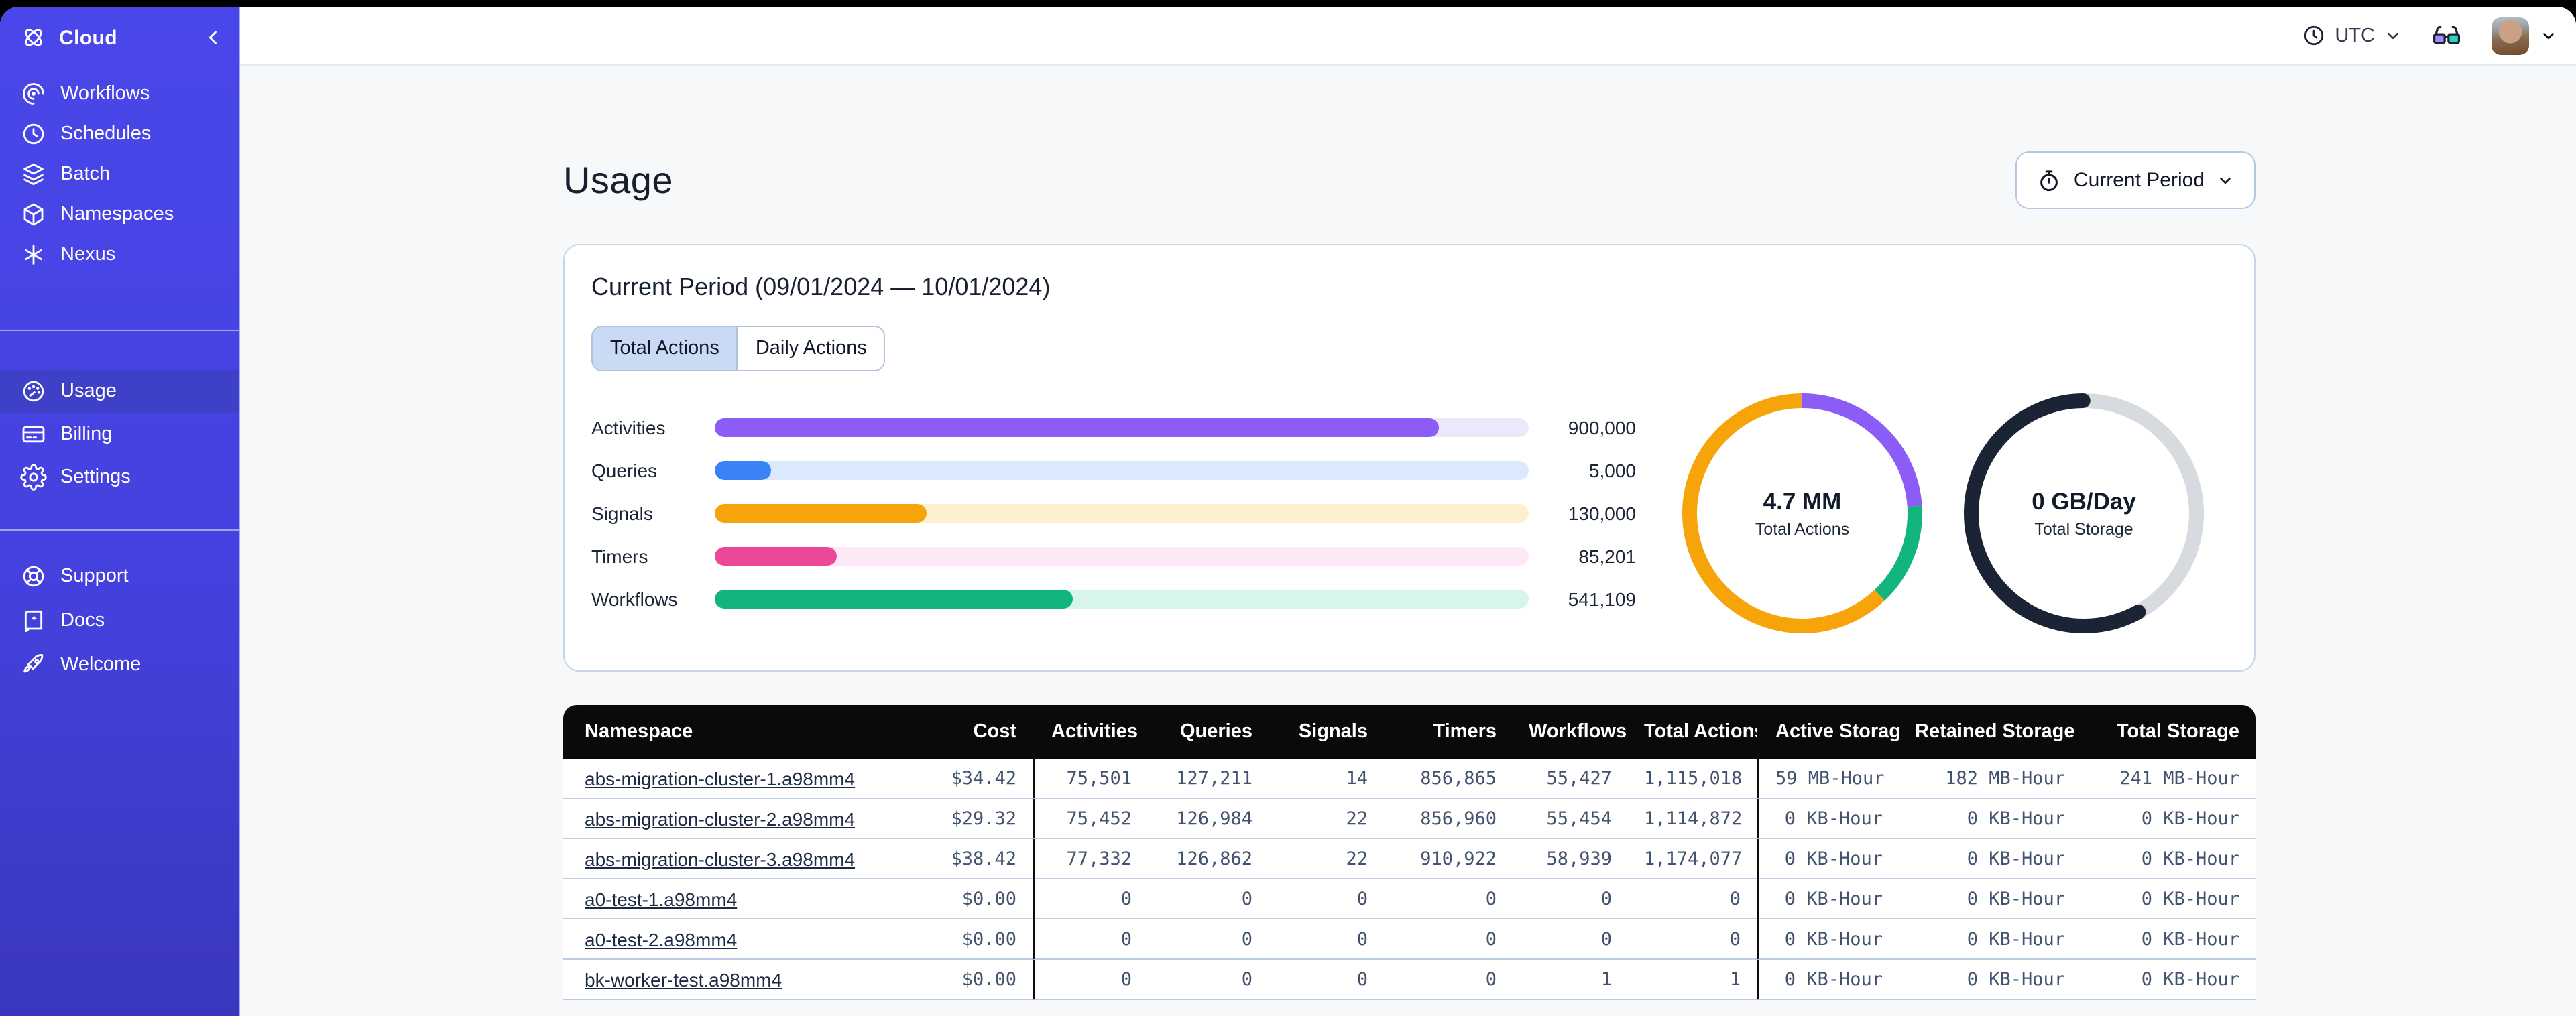  Describe the element at coordinates (106, 134) in the screenshot. I see `sidebar-item-label: Schedules` at that location.